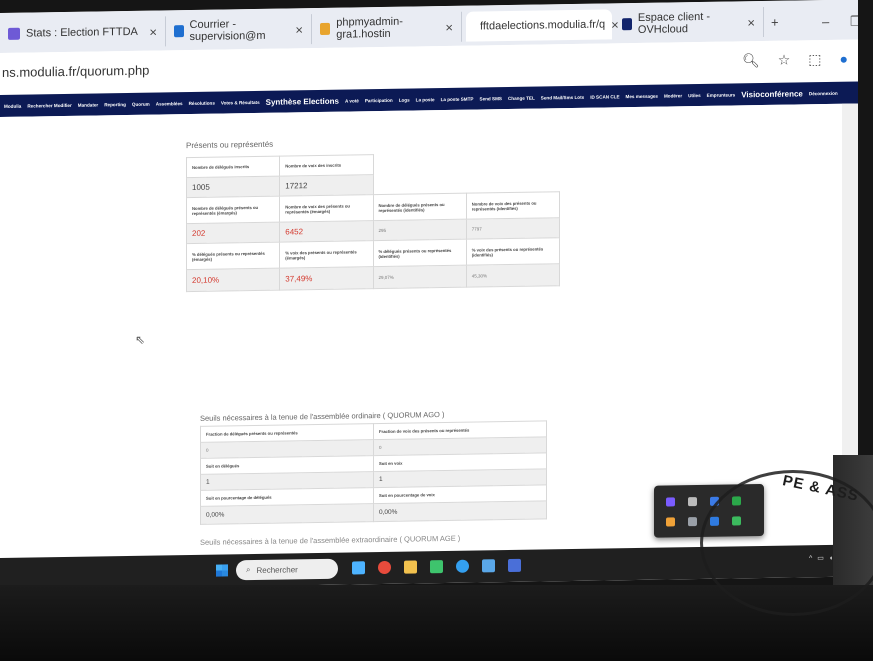 Image resolution: width=873 pixels, height=661 pixels. I want to click on table-value-cell: 7797, so click(513, 228).